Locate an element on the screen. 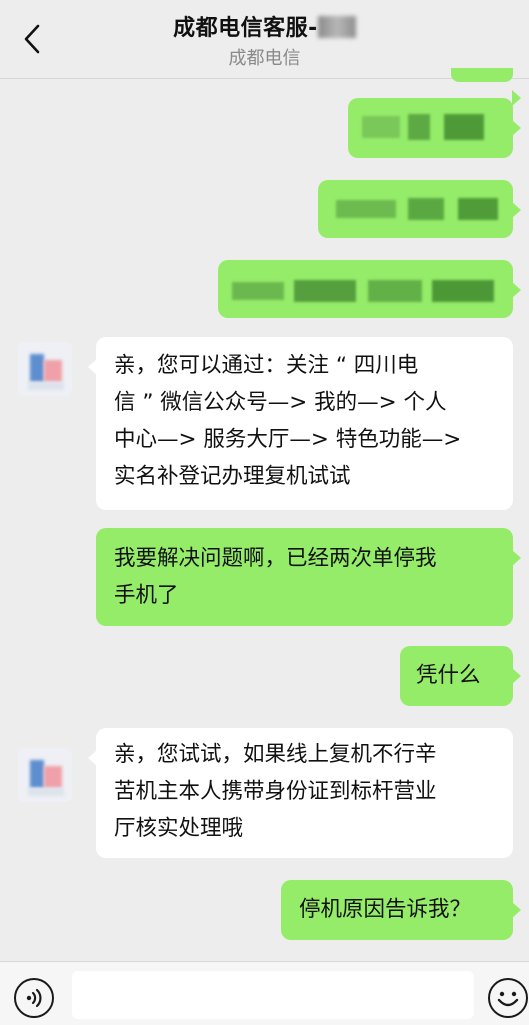  voice-button is located at coordinates (34, 998).